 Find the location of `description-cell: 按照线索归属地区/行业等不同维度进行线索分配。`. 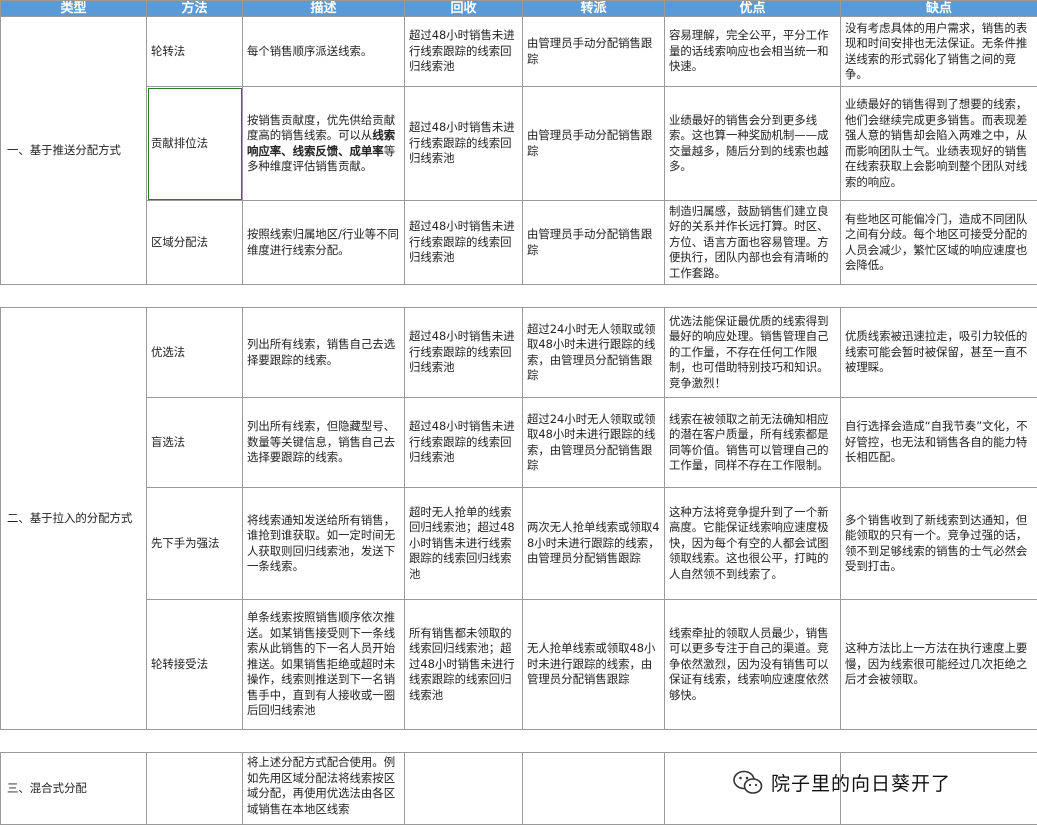

description-cell: 按照线索归属地区/行业等不同维度进行线索分配。 is located at coordinates (323, 242).